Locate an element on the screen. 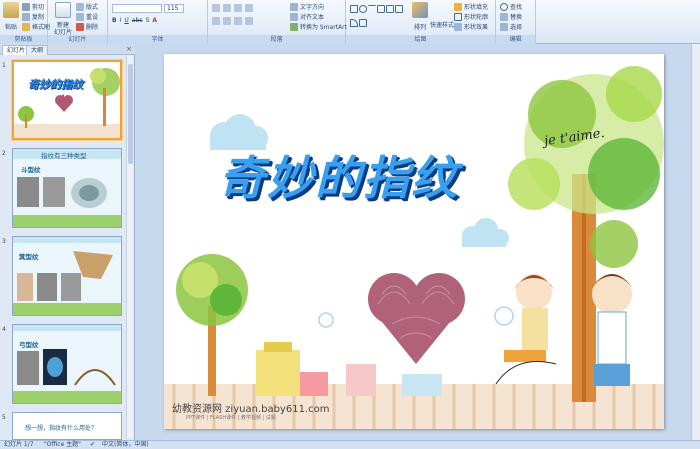  thumb-number: 3 is located at coordinates (4, 241).